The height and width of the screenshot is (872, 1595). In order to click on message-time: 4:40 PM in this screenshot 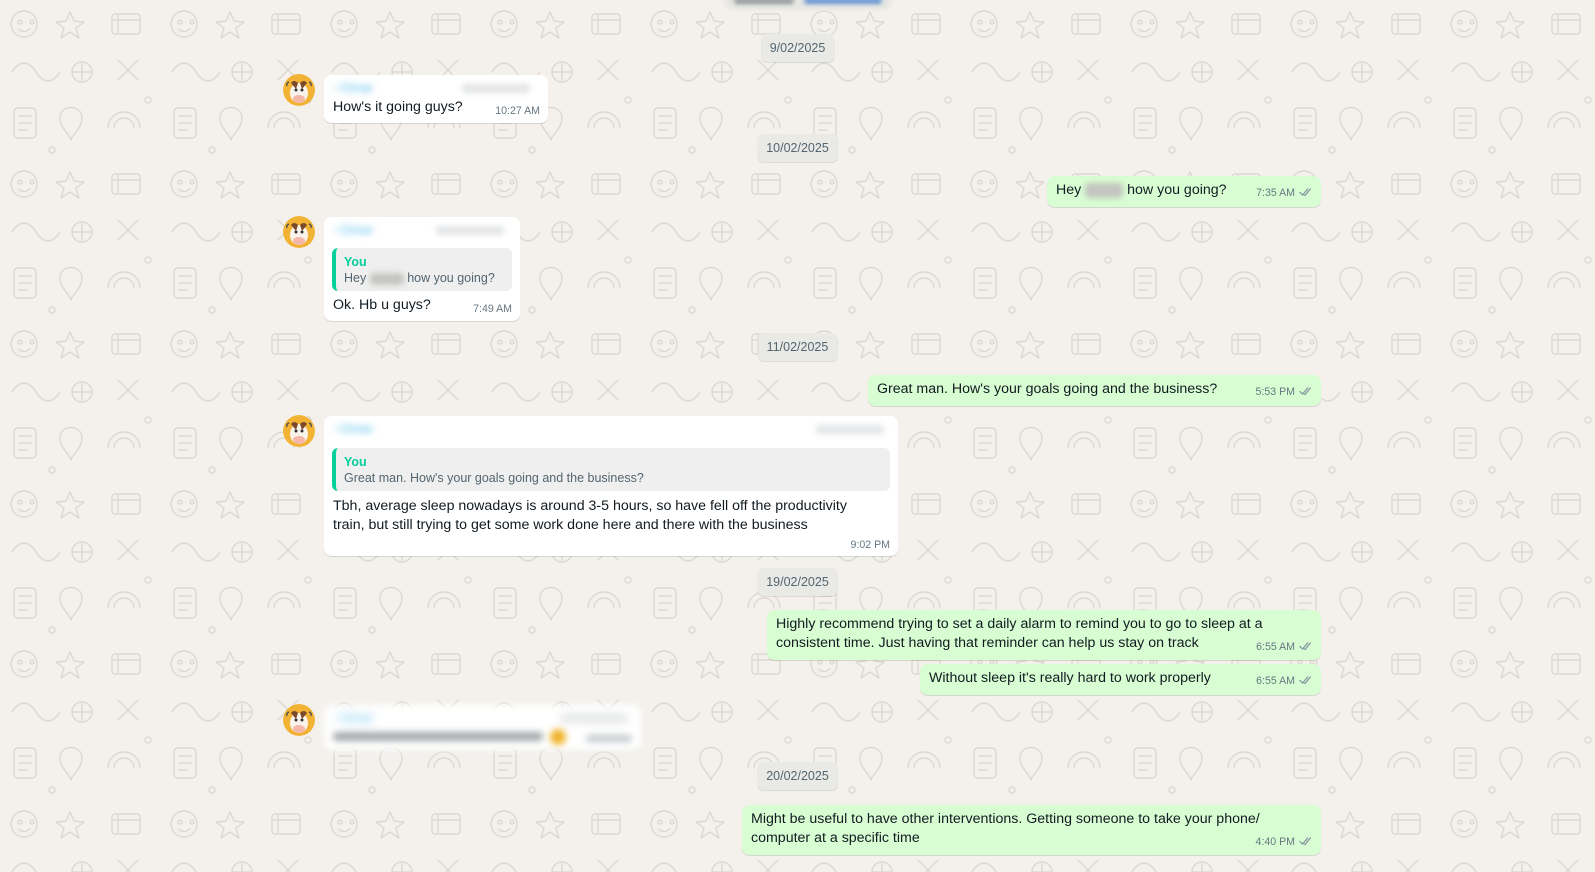, I will do `click(1275, 842)`.